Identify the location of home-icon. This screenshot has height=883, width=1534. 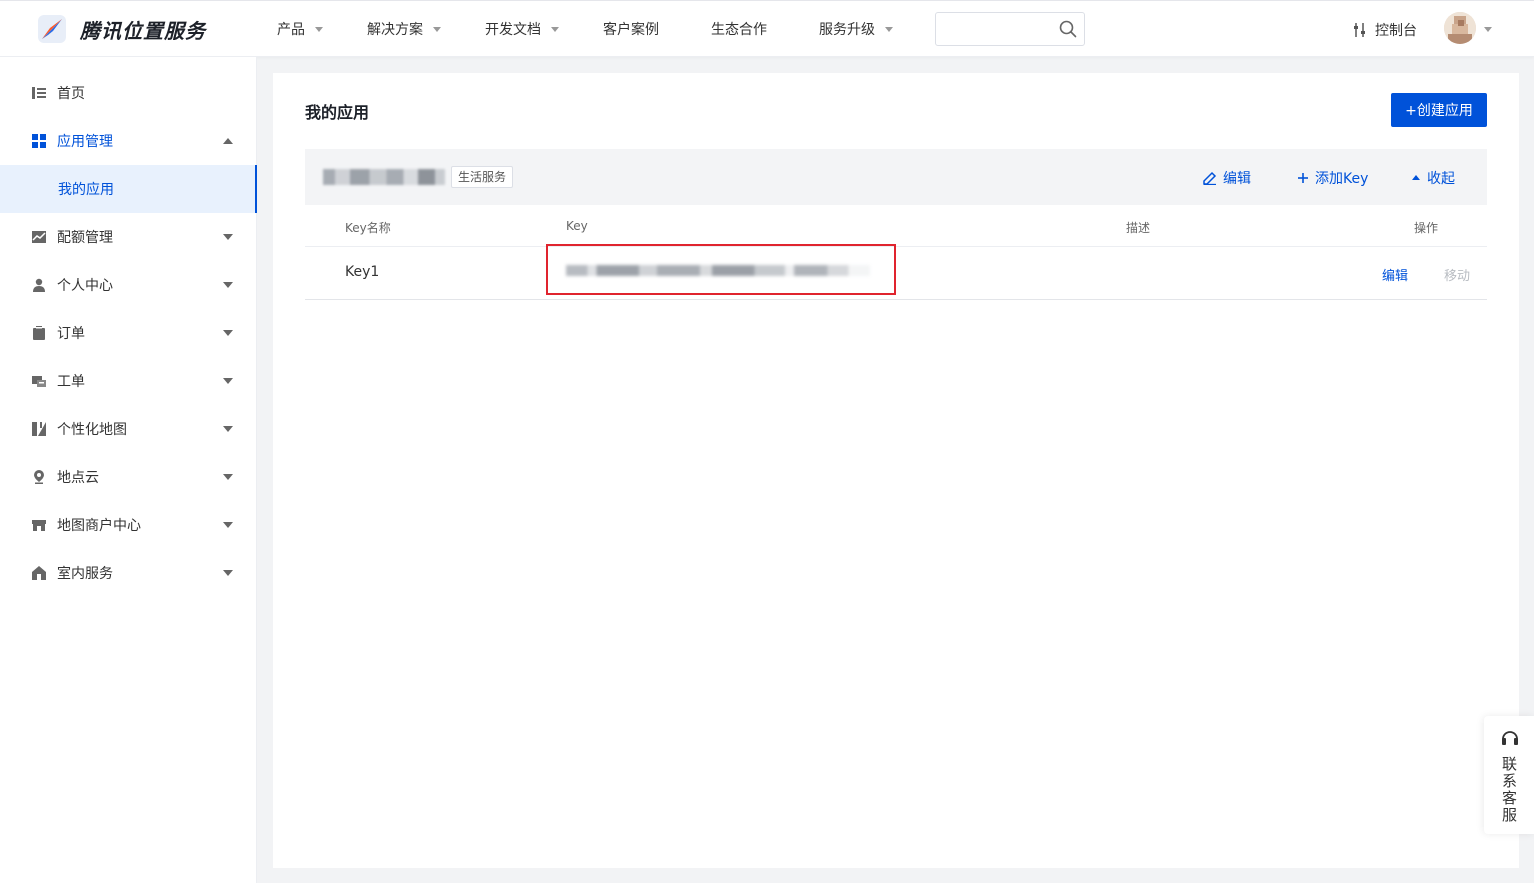
(39, 573).